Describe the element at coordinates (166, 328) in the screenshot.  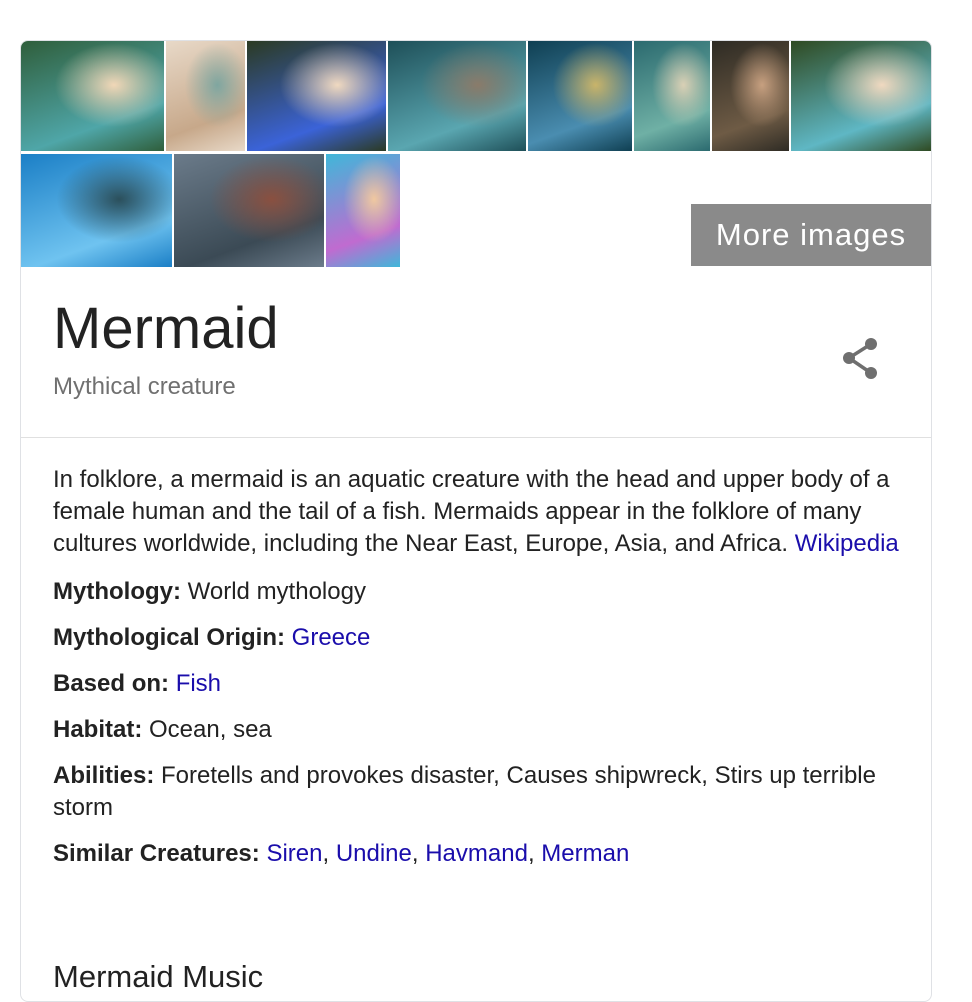
I see `entity-title: Mermaid` at that location.